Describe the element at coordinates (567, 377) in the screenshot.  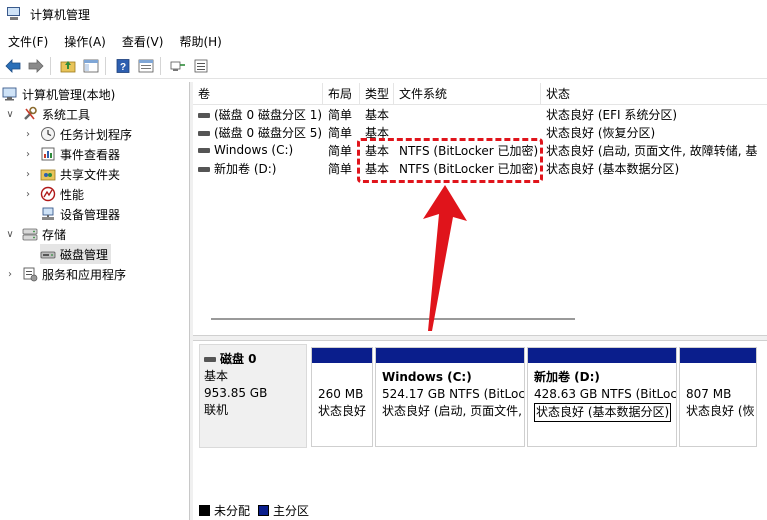
I see `partition-title: 新加卷 (D:)` at that location.